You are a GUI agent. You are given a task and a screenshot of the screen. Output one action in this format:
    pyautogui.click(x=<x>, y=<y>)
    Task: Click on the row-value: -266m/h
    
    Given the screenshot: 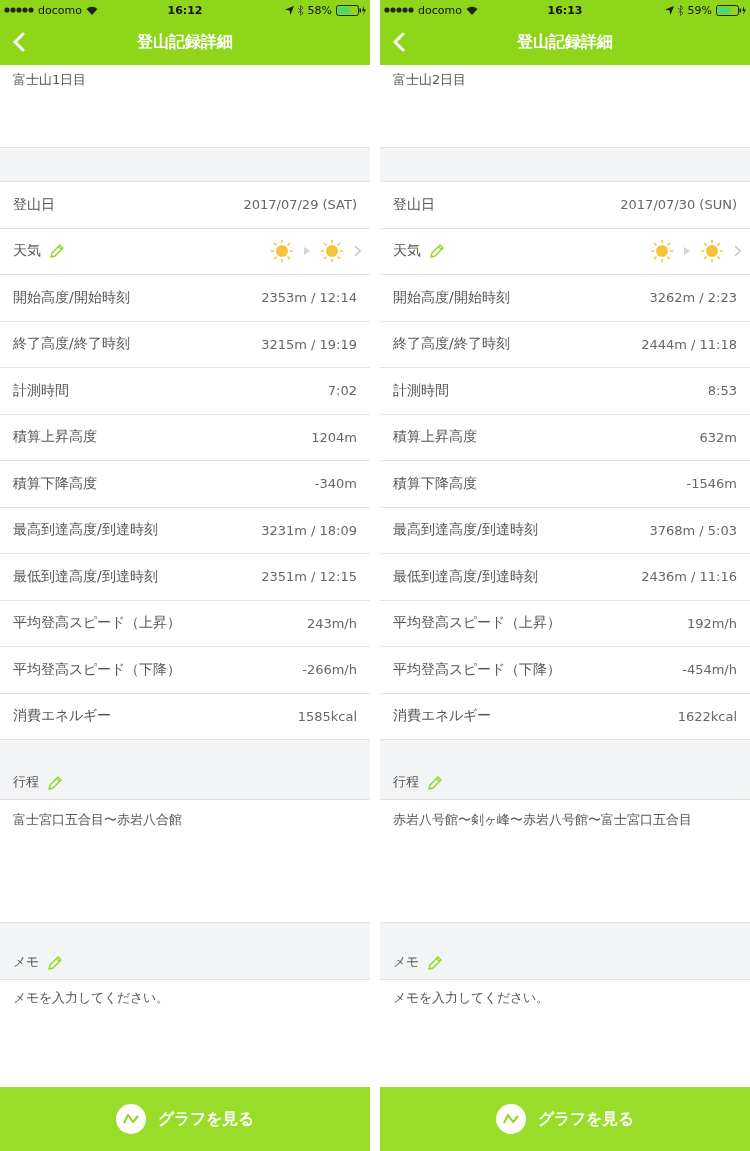 What is the action you would take?
    pyautogui.click(x=329, y=670)
    